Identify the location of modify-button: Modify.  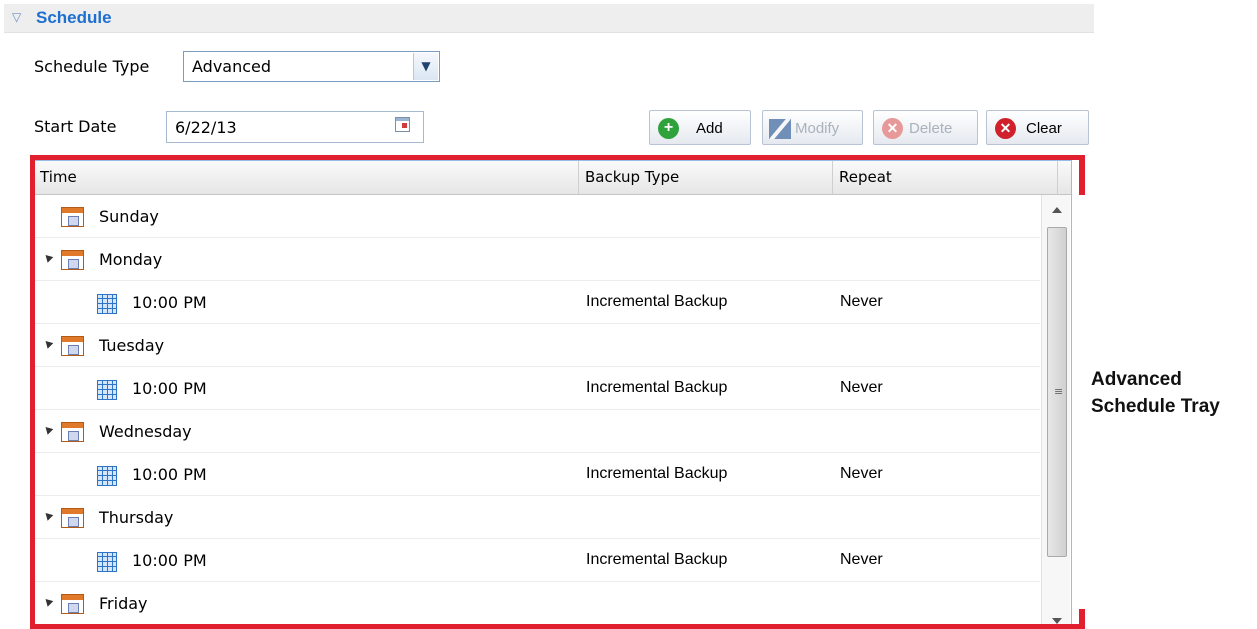
(812, 127).